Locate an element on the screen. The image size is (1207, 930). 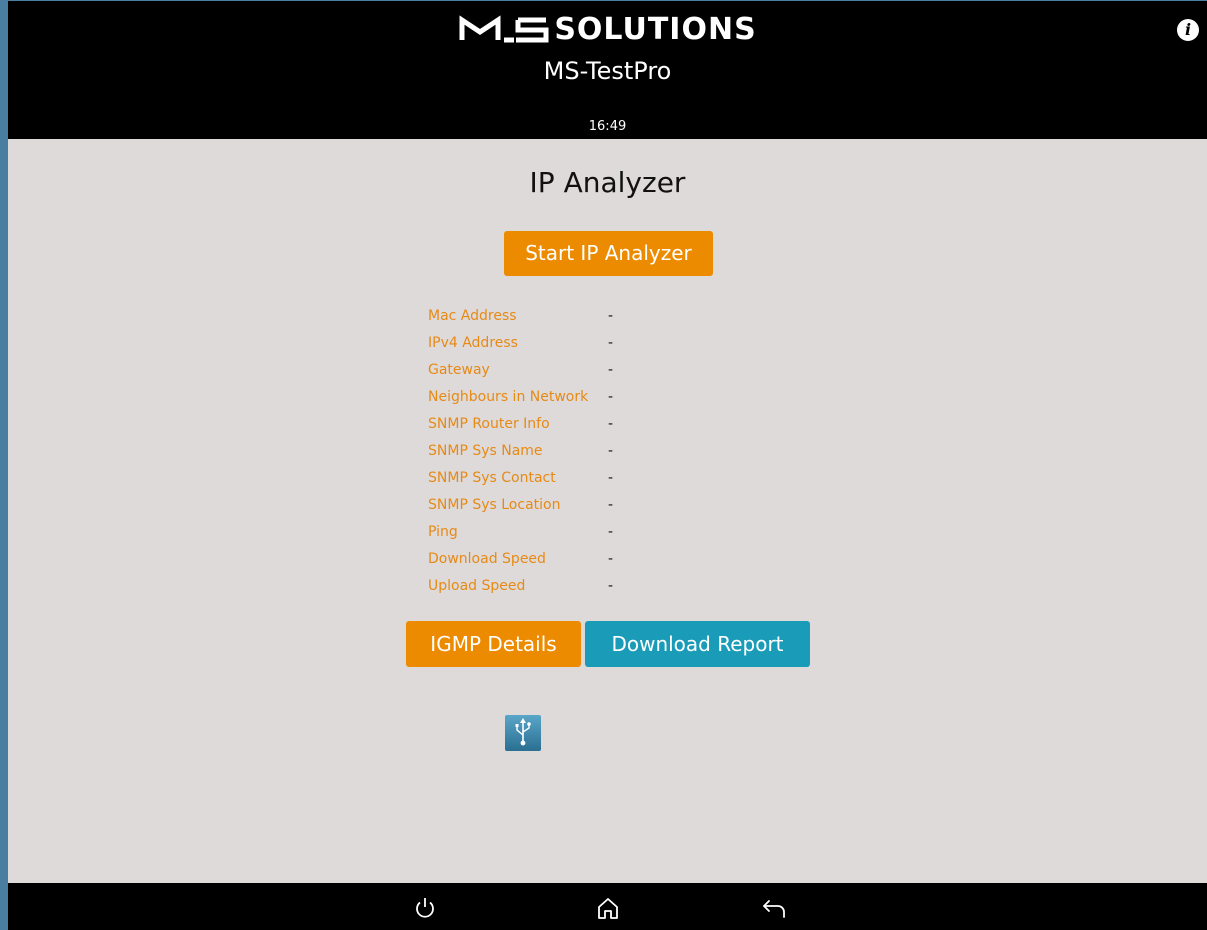
ms-logo-mark is located at coordinates (504, 29).